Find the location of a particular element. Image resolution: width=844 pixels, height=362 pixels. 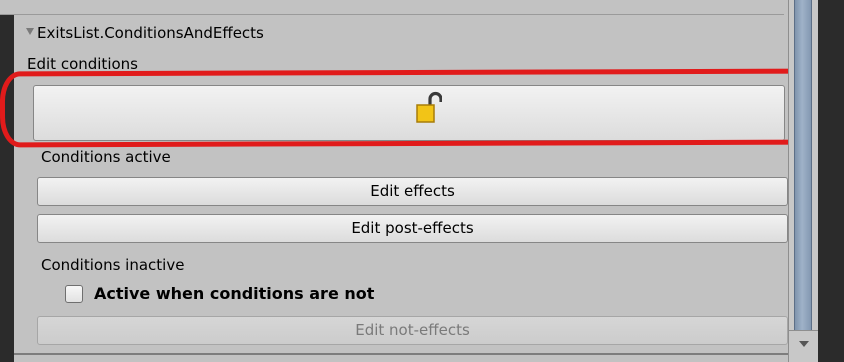

section-divider is located at coordinates (401, 354).